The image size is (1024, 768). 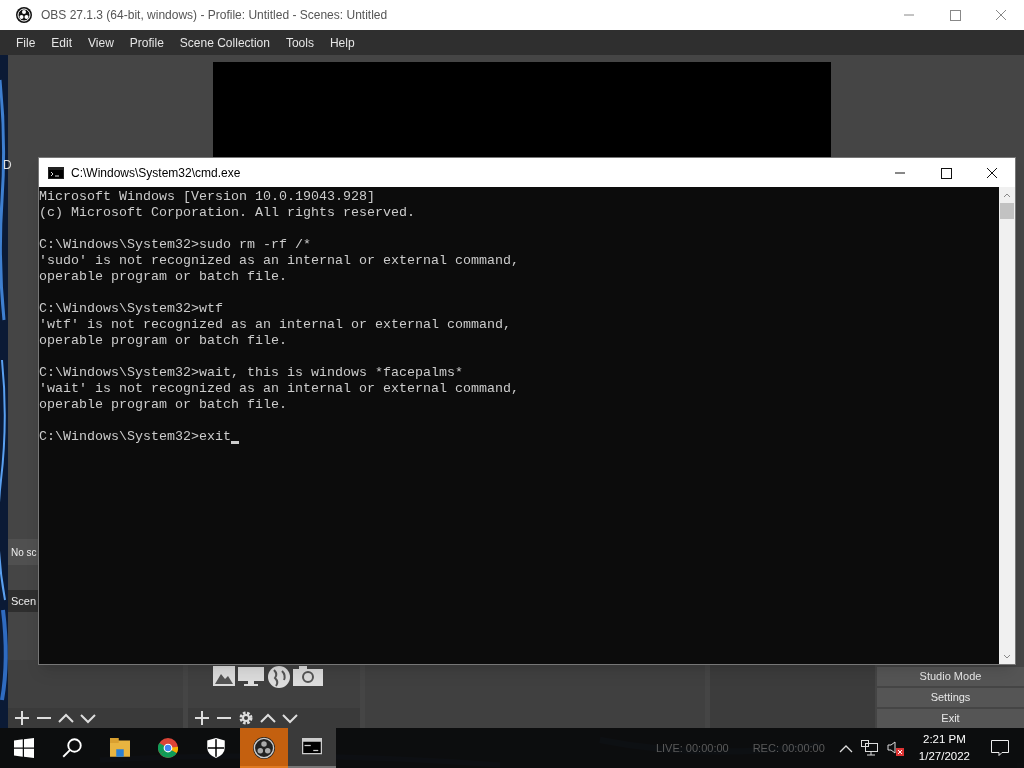 What do you see at coordinates (234, 442) in the screenshot?
I see `text-cursor` at bounding box center [234, 442].